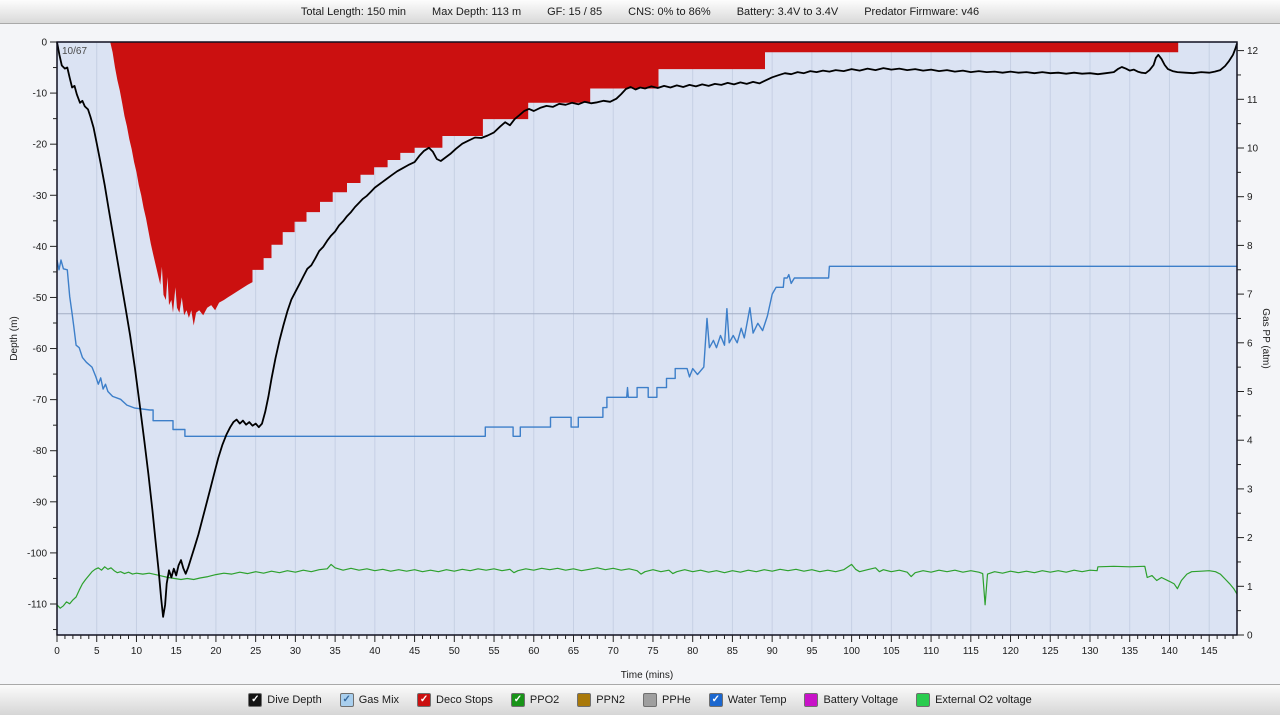 The height and width of the screenshot is (715, 1280). I want to click on legend-label: PPN2, so click(611, 700).